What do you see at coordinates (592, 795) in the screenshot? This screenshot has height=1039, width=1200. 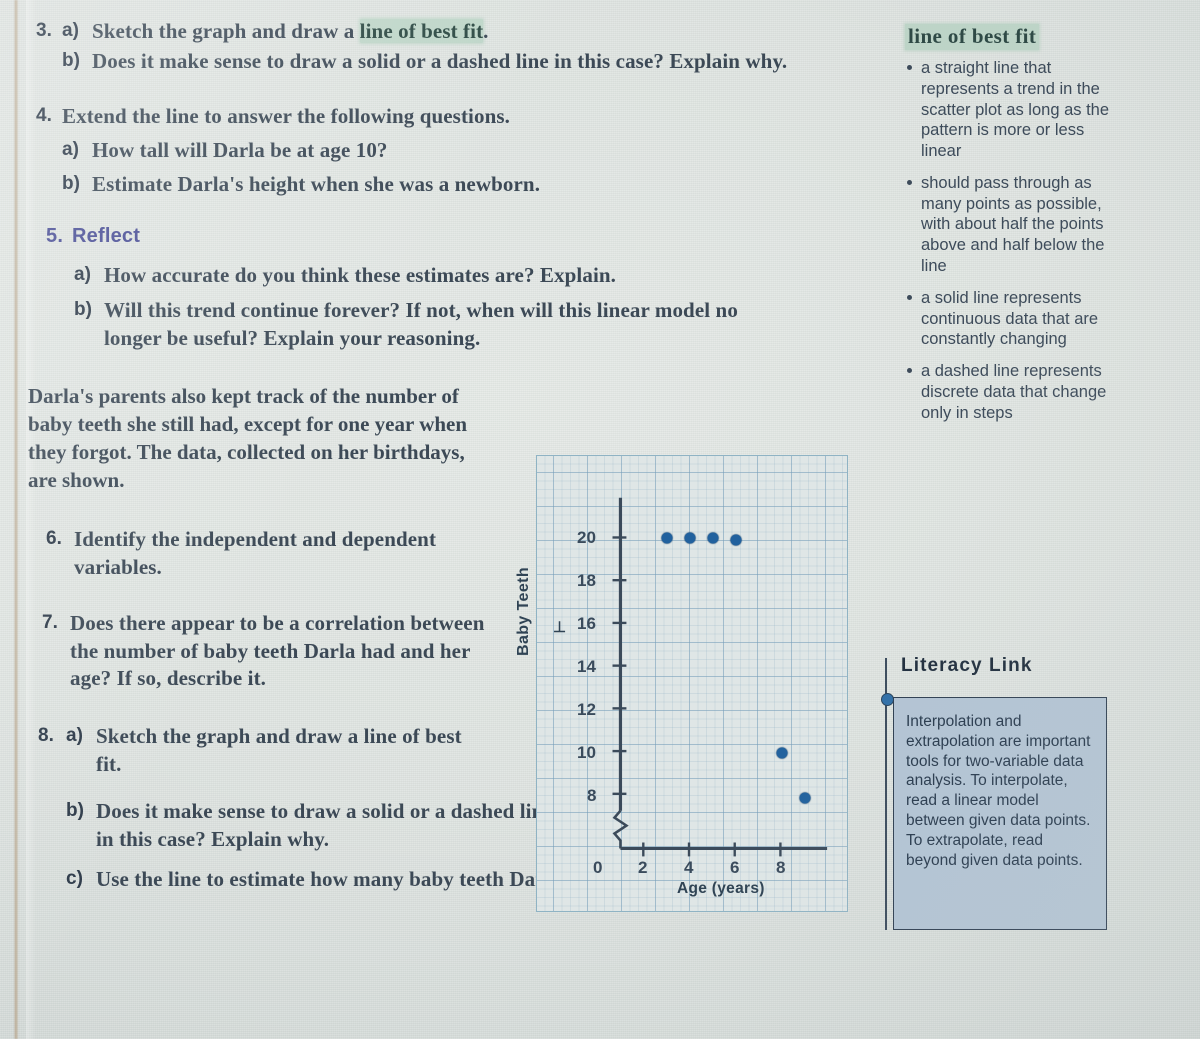 I see `y-tick-8: 8` at bounding box center [592, 795].